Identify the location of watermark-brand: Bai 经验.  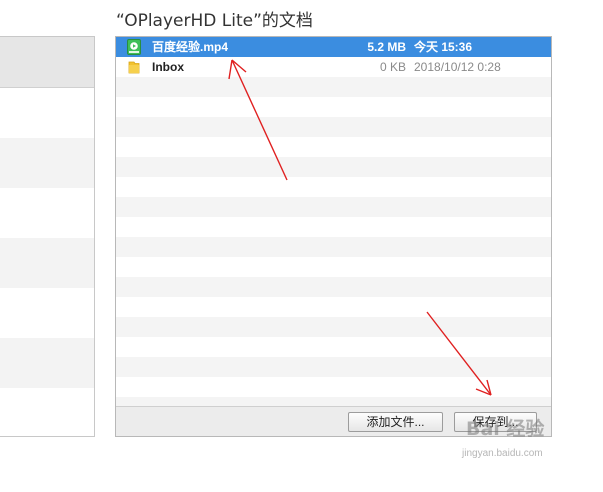
(505, 429).